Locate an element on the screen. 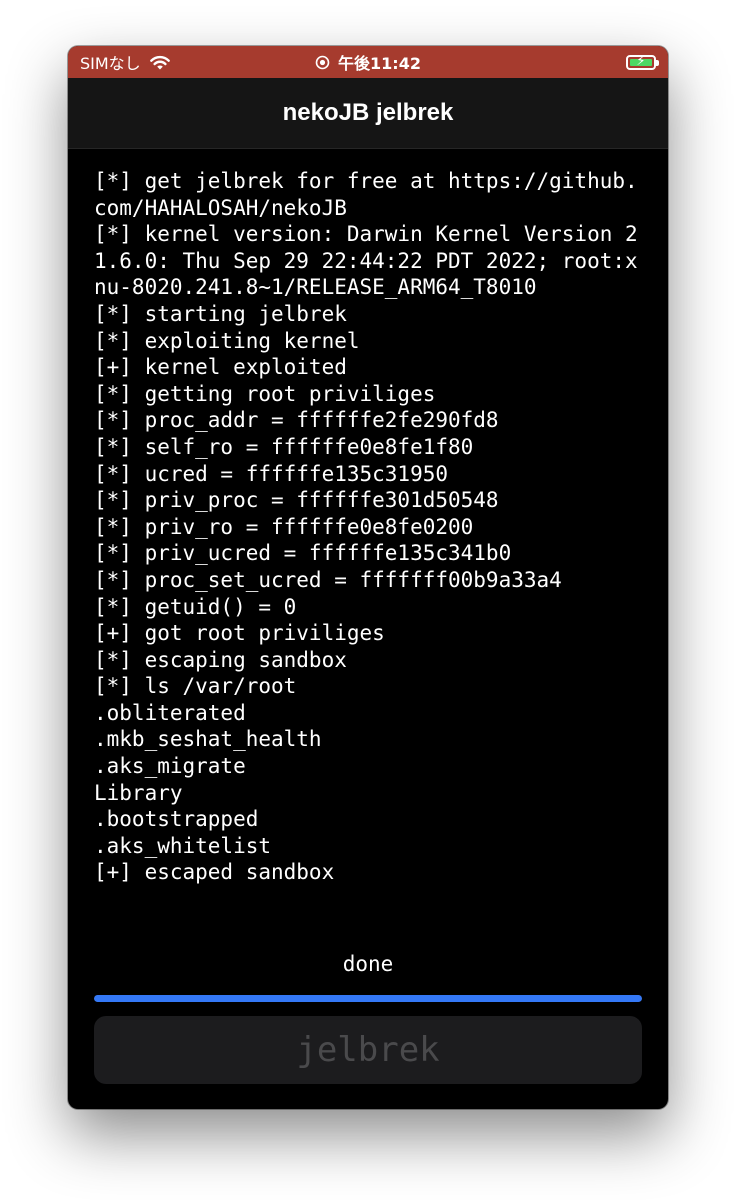 This screenshot has height=1200, width=736. progress-bar is located at coordinates (368, 998).